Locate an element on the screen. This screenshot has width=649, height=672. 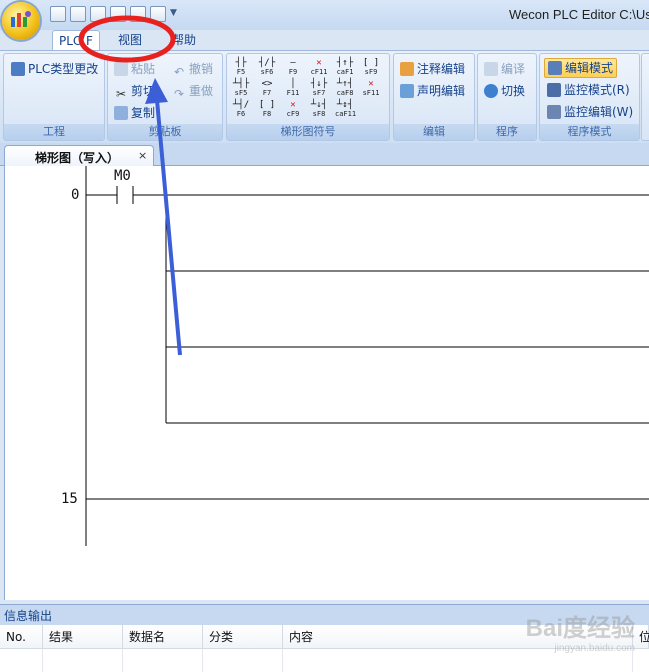
group-label-ladder: 梯形图符号 is located at coordinates (308, 132).